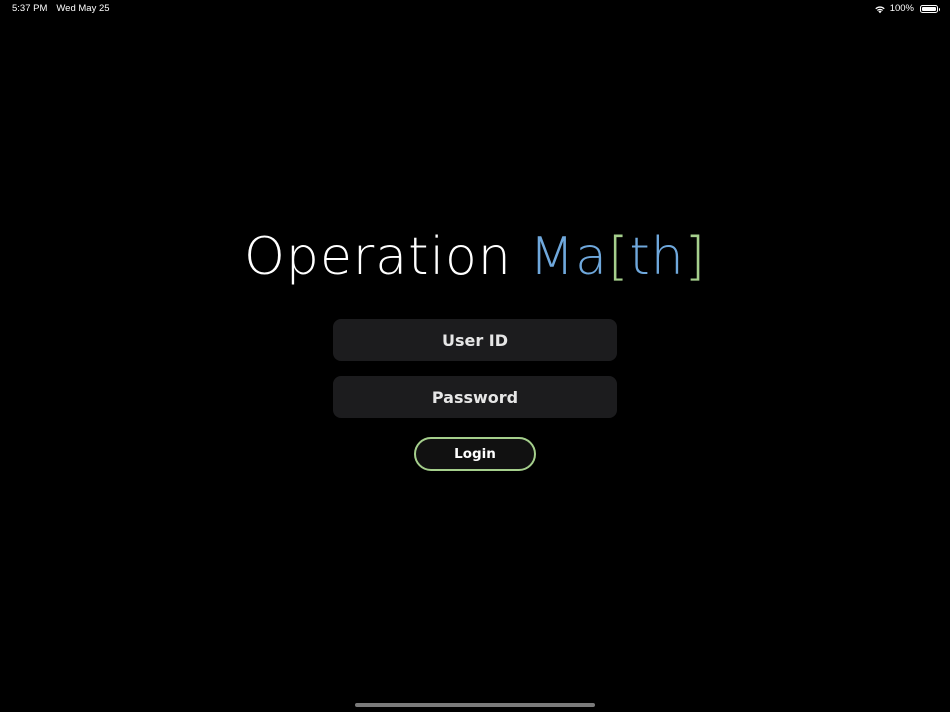 The width and height of the screenshot is (950, 712). Describe the element at coordinates (475, 340) in the screenshot. I see `user-id-field` at that location.